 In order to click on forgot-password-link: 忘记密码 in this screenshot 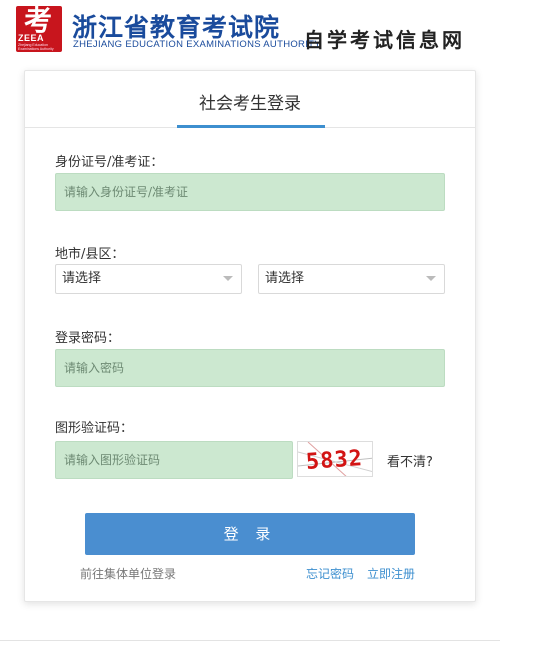, I will do `click(330, 573)`.